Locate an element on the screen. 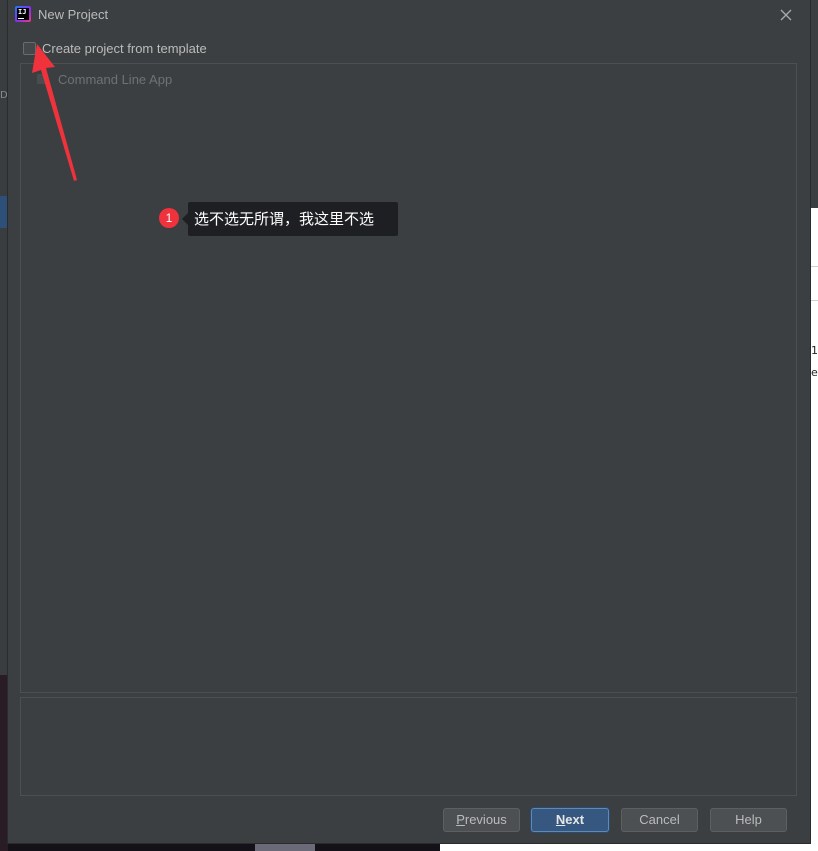 The width and height of the screenshot is (818, 851). background-app-left-highlight is located at coordinates (4, 212).